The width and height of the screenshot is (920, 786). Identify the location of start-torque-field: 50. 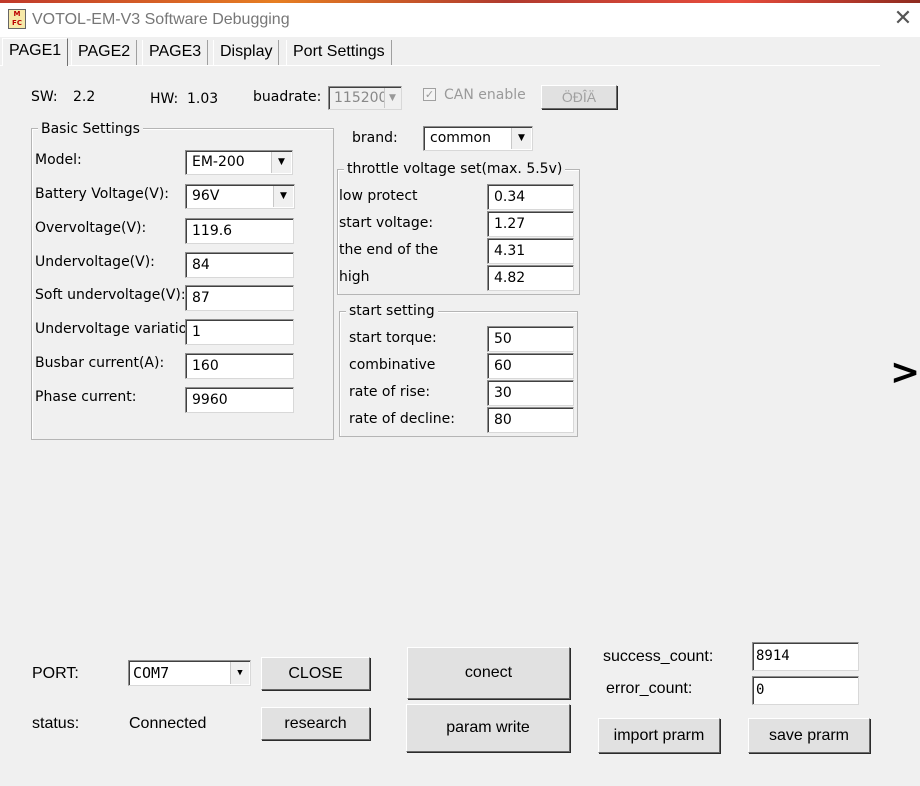
(530, 339).